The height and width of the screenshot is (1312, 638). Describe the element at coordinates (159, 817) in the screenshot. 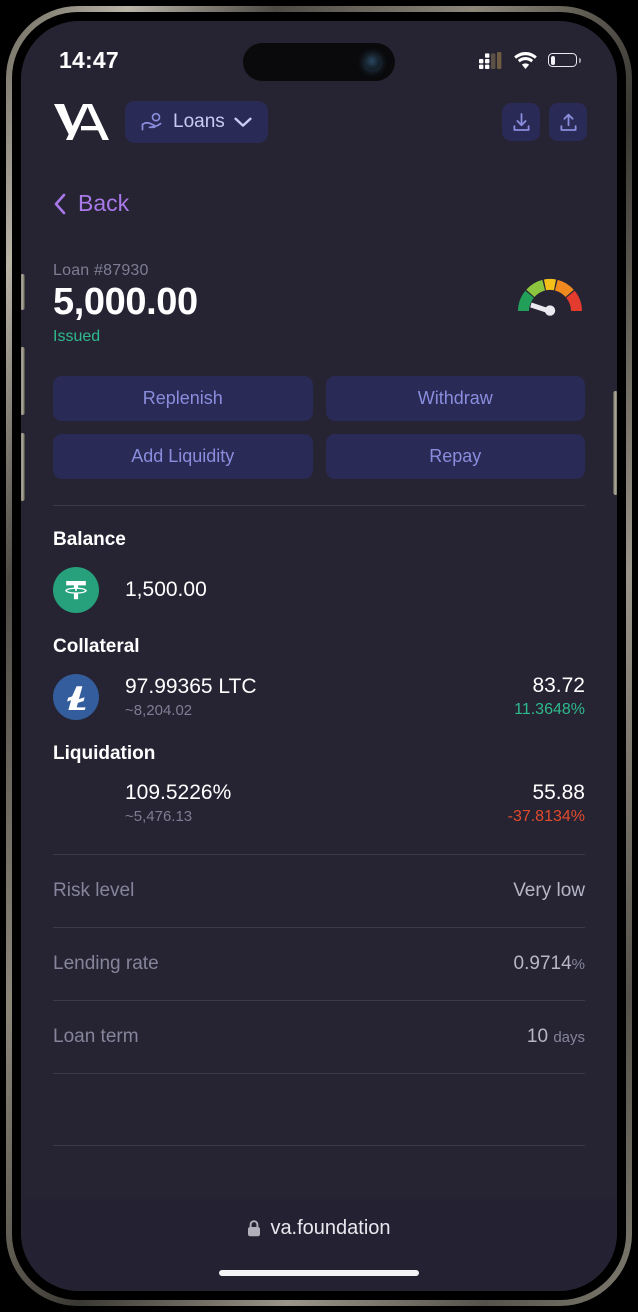

I see `liquidation-approx-value: ~5,476.13` at that location.